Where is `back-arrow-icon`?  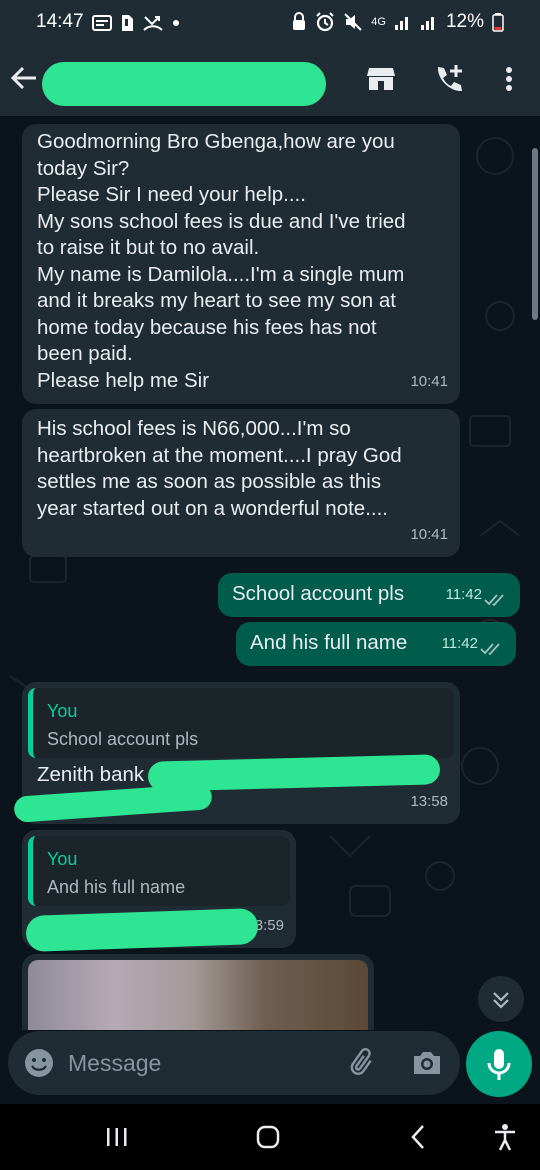
back-arrow-icon is located at coordinates (24, 78).